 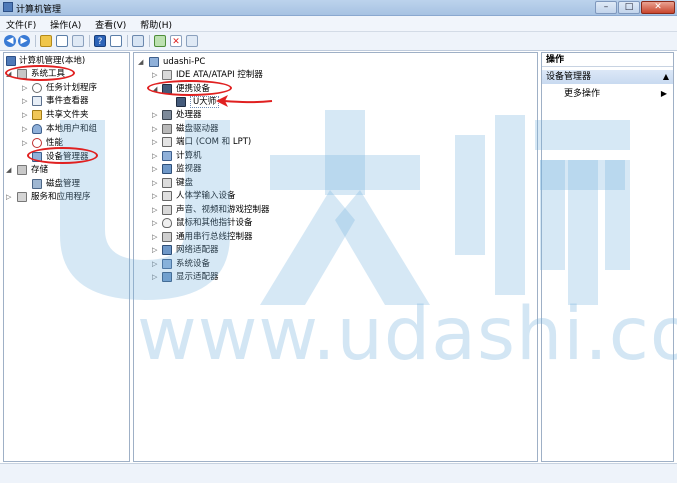 What do you see at coordinates (78, 41) in the screenshot?
I see `refresh-icon` at bounding box center [78, 41].